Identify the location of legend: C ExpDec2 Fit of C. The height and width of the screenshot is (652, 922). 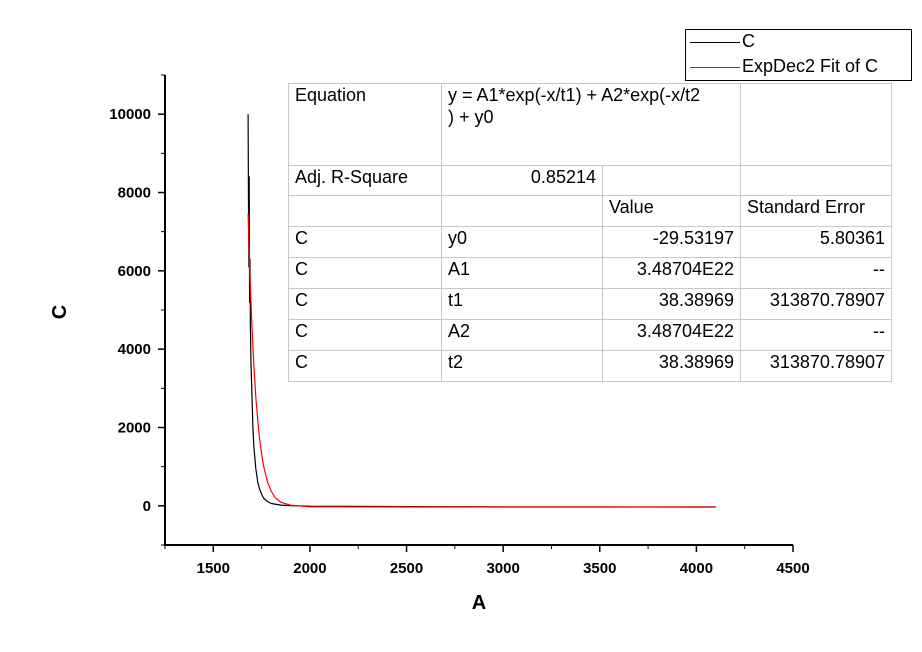
(798, 55).